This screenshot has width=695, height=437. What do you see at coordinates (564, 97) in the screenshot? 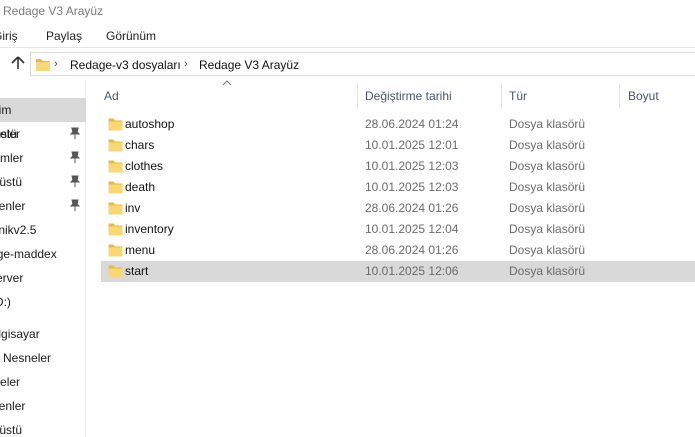
I see `column-header-type: Tür` at bounding box center [564, 97].